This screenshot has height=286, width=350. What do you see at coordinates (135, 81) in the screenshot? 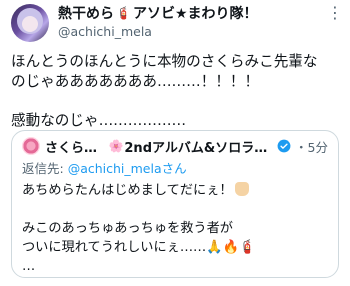
I see `tweet-text-line-2: のじゃあああああああ………！！！！` at bounding box center [135, 81].